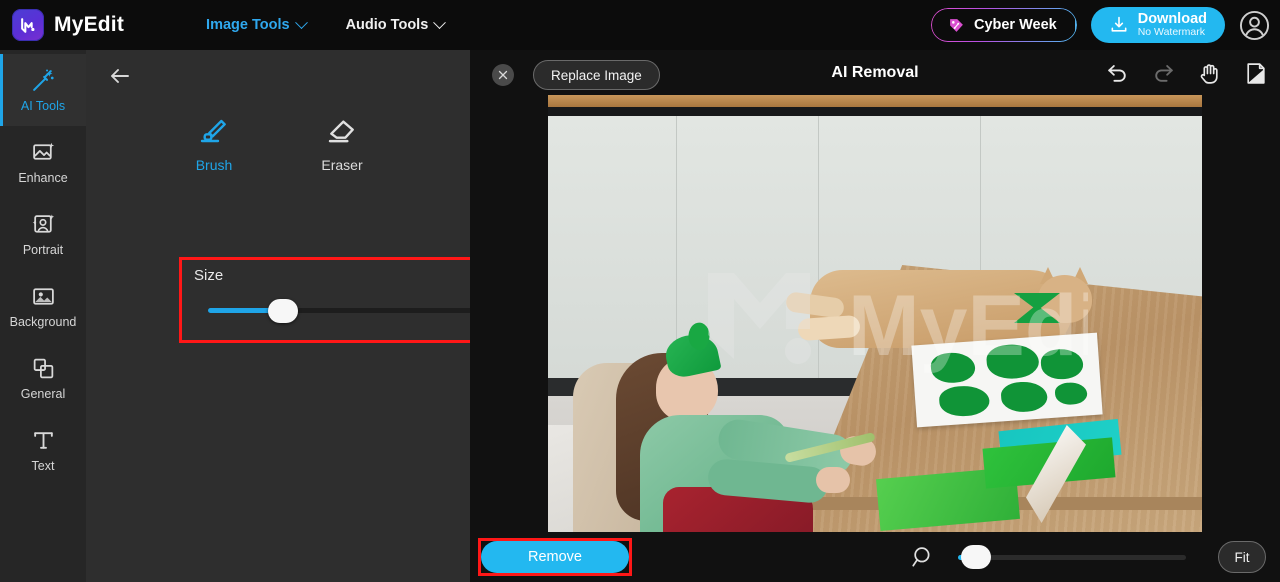 This screenshot has height=582, width=1280. What do you see at coordinates (829, 328) in the screenshot?
I see `photo-cat-paw` at bounding box center [829, 328].